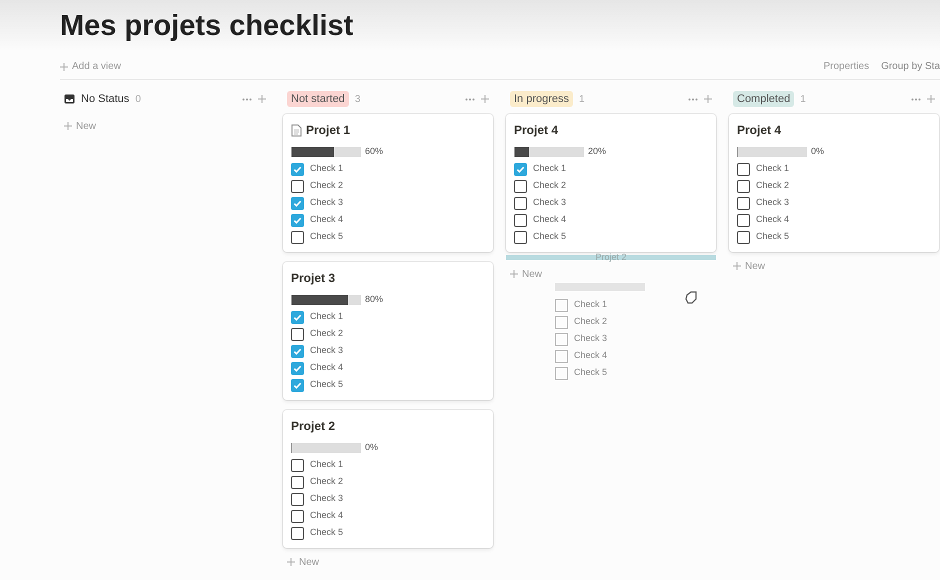 Image resolution: width=940 pixels, height=580 pixels. What do you see at coordinates (763, 99) in the screenshot?
I see `status-tag: Completed` at bounding box center [763, 99].